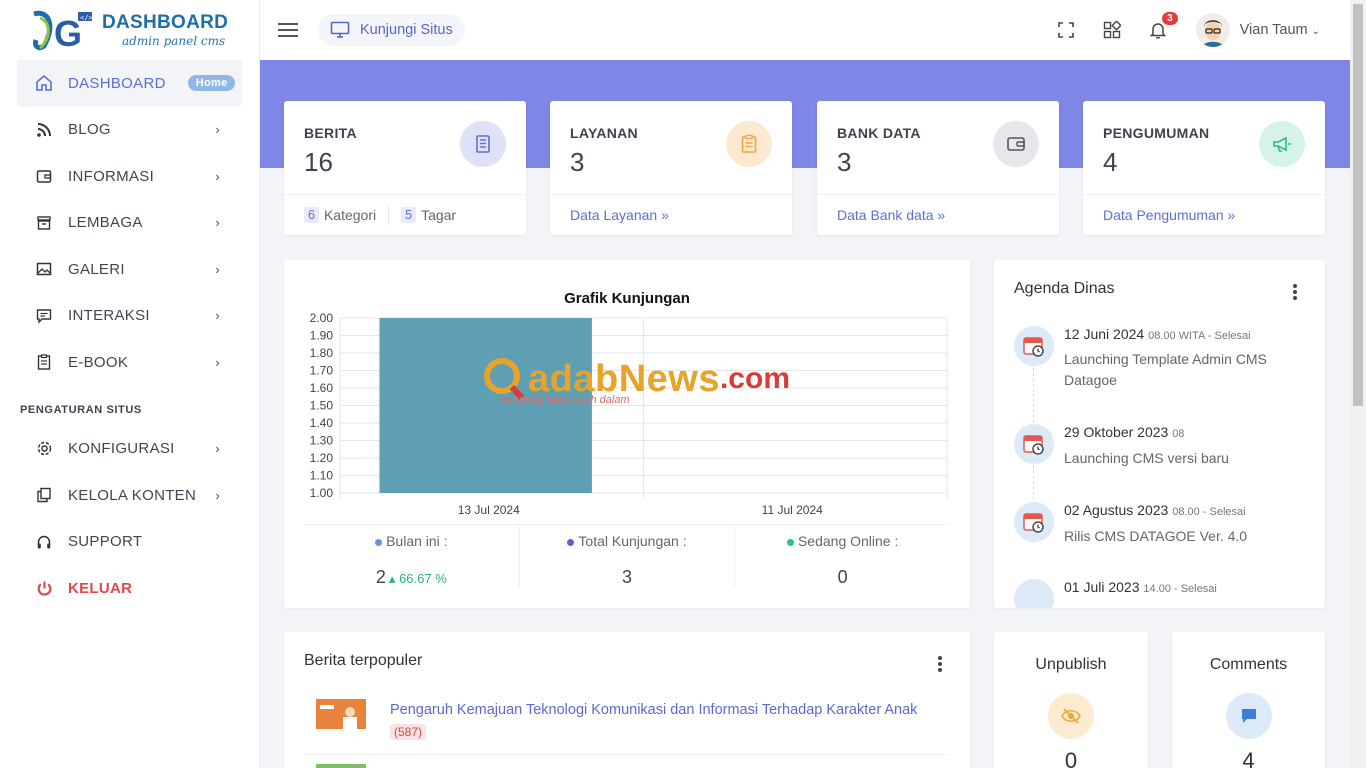 The width and height of the screenshot is (1366, 768). What do you see at coordinates (792, 510) in the screenshot?
I see `x-tick-label: 11 Jul 2024` at bounding box center [792, 510].